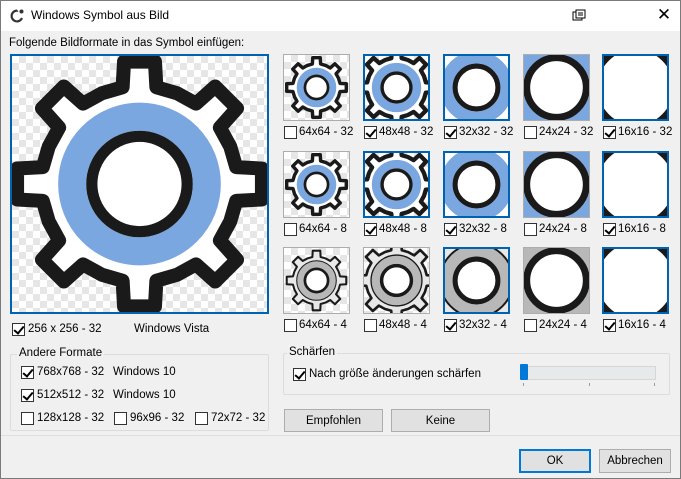 This screenshot has width=681, height=479. Describe the element at coordinates (483, 229) in the screenshot. I see `format-label: 32x32 - 8` at that location.